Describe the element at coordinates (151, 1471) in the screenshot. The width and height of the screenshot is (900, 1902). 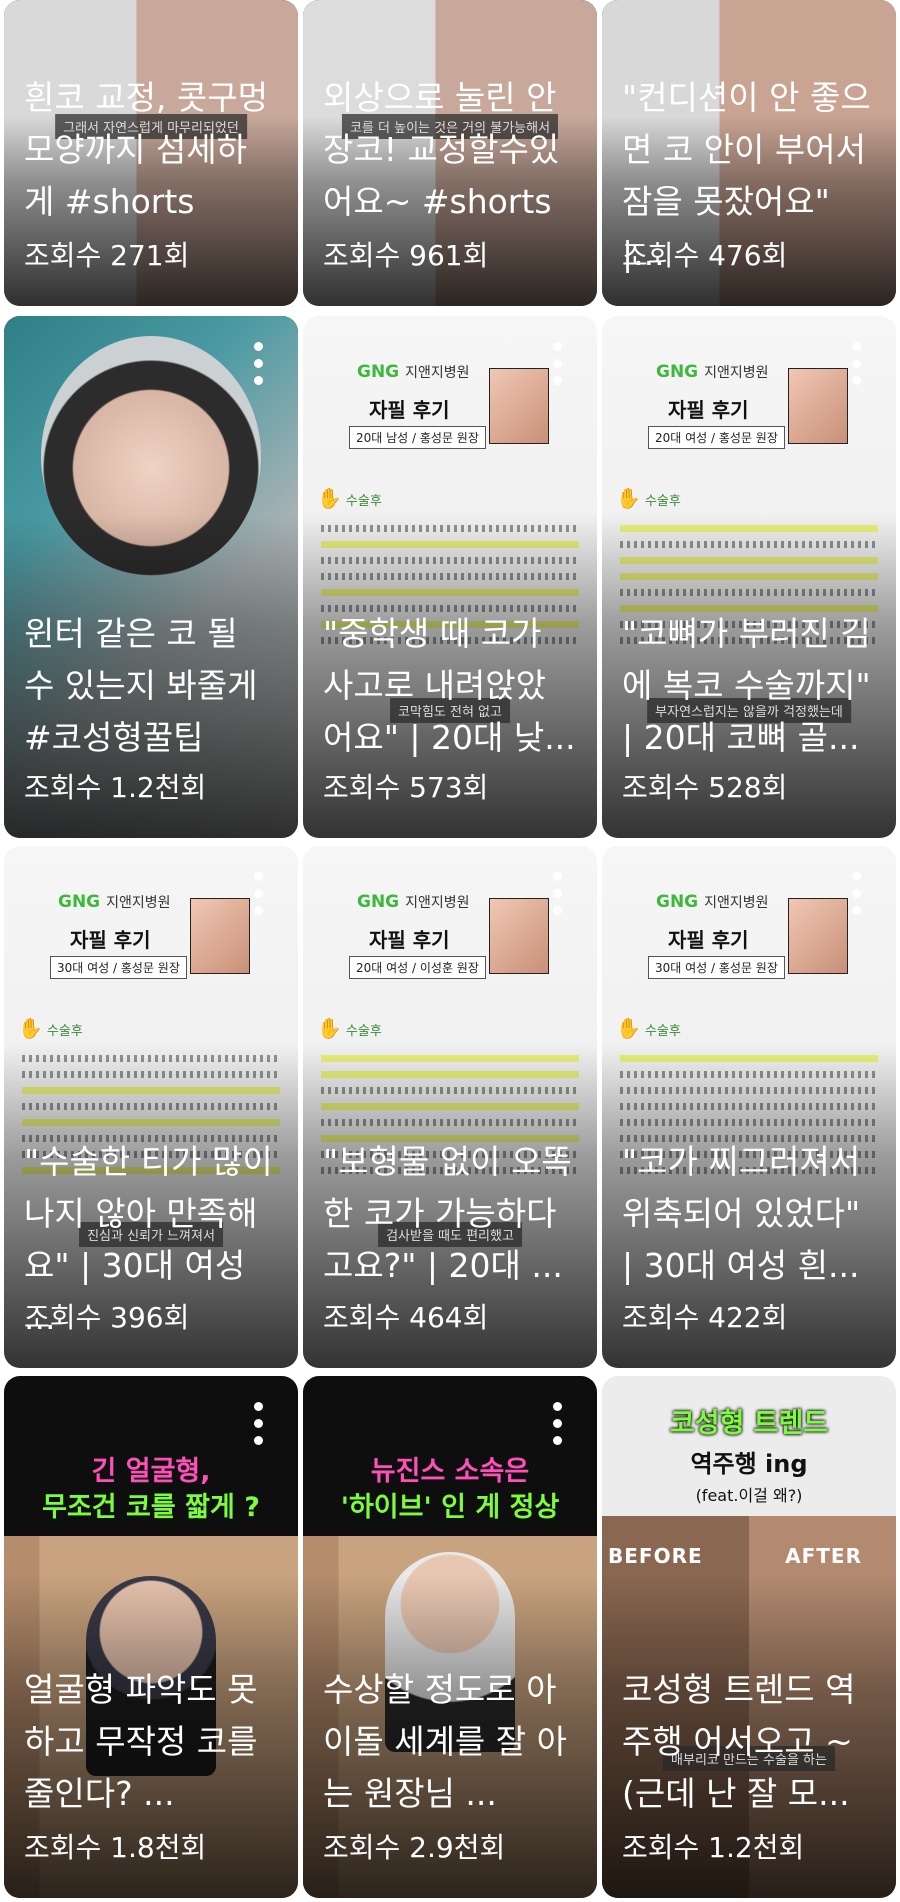
I see `thumbnail-headline: 긴 얼굴형,` at that location.